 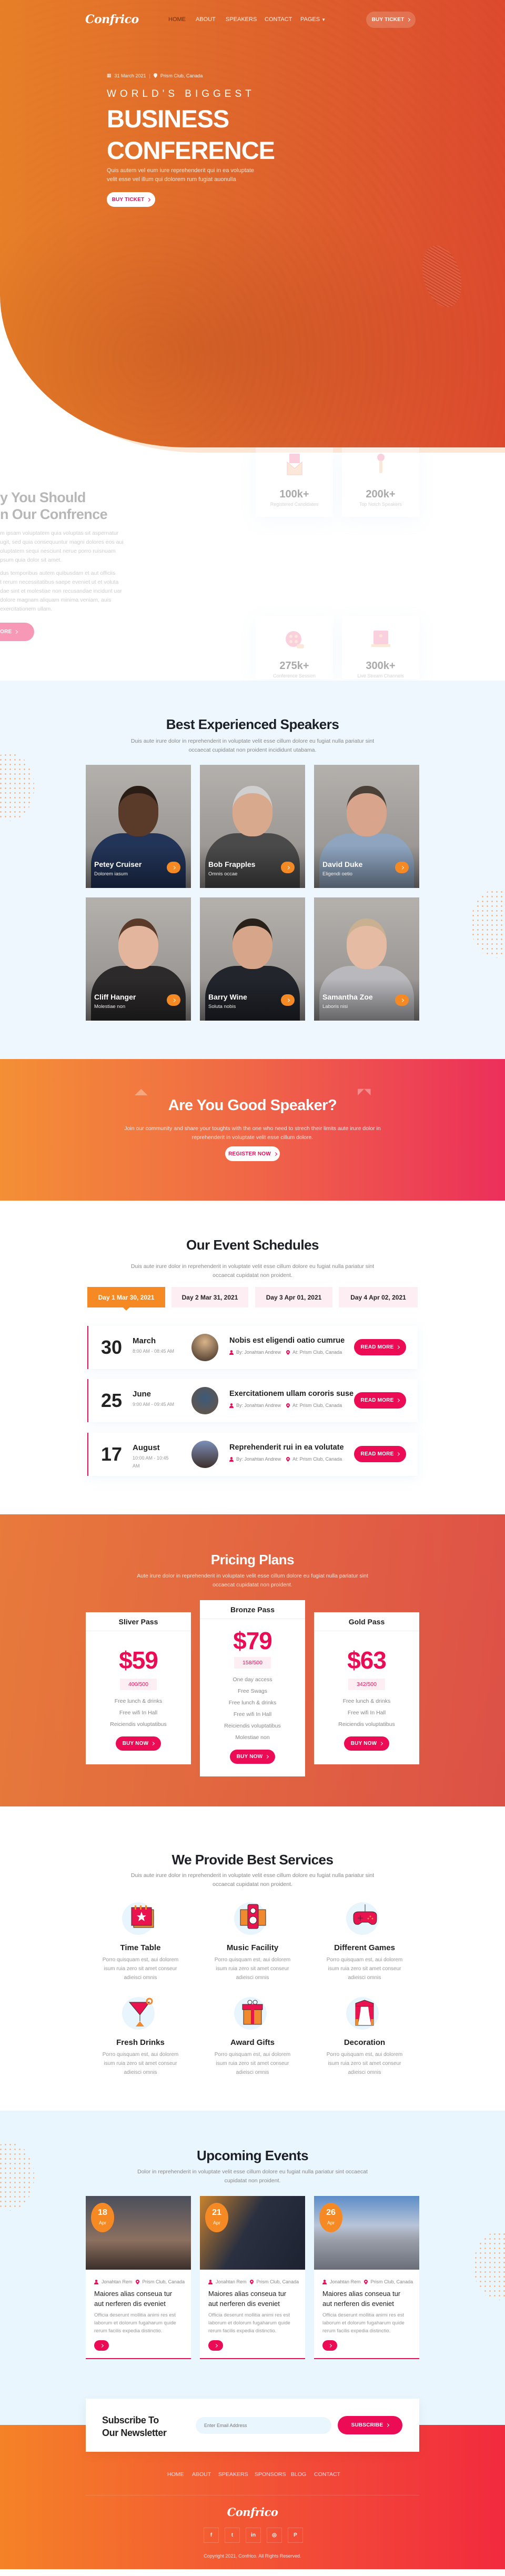 What do you see at coordinates (278, 20) in the screenshot?
I see `nav-contact: CONTACT` at bounding box center [278, 20].